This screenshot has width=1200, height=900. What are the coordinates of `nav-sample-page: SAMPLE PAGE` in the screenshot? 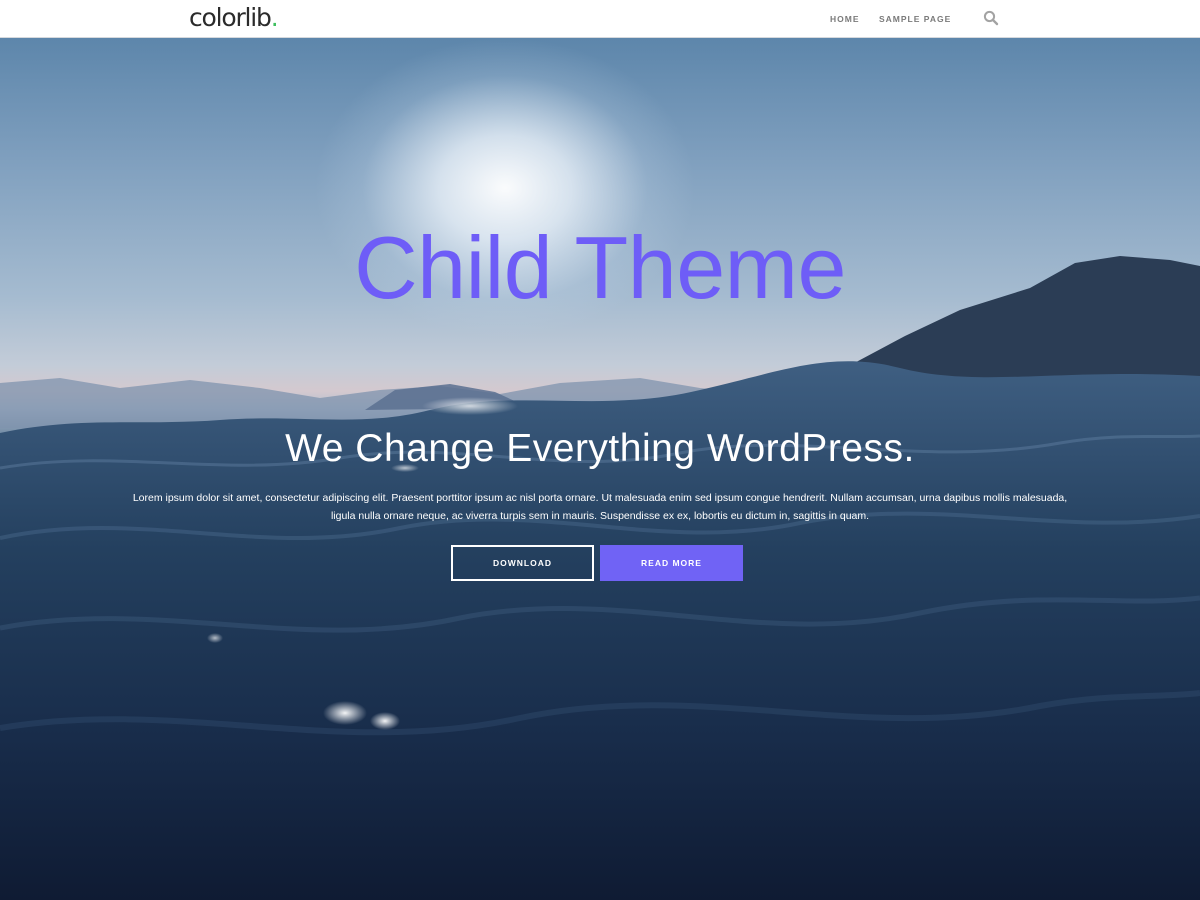 It's located at (915, 18).